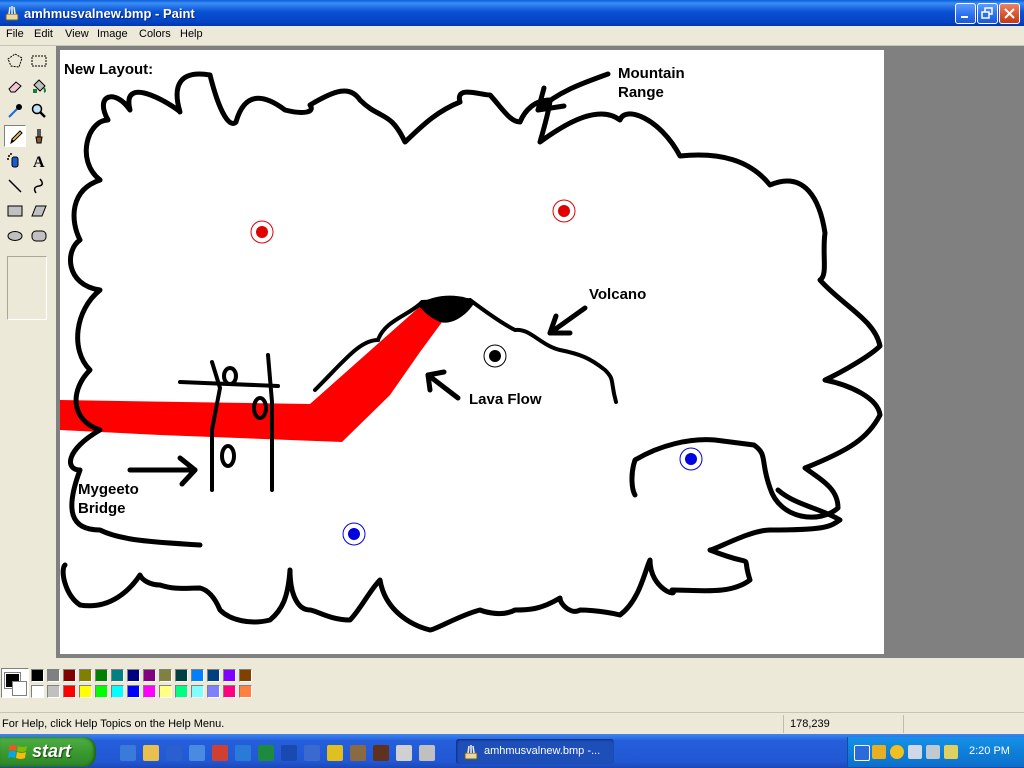 This screenshot has width=1024, height=768. Describe the element at coordinates (28, 352) in the screenshot. I see `tool-box: A` at that location.